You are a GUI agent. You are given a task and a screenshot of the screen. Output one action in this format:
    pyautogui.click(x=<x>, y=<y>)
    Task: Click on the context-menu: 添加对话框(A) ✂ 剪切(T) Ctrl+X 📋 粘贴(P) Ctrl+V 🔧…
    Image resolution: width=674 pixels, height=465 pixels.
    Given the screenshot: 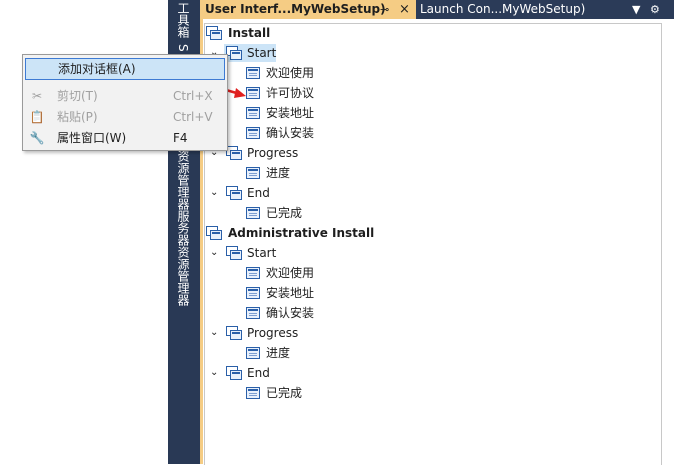 What is the action you would take?
    pyautogui.click(x=125, y=102)
    